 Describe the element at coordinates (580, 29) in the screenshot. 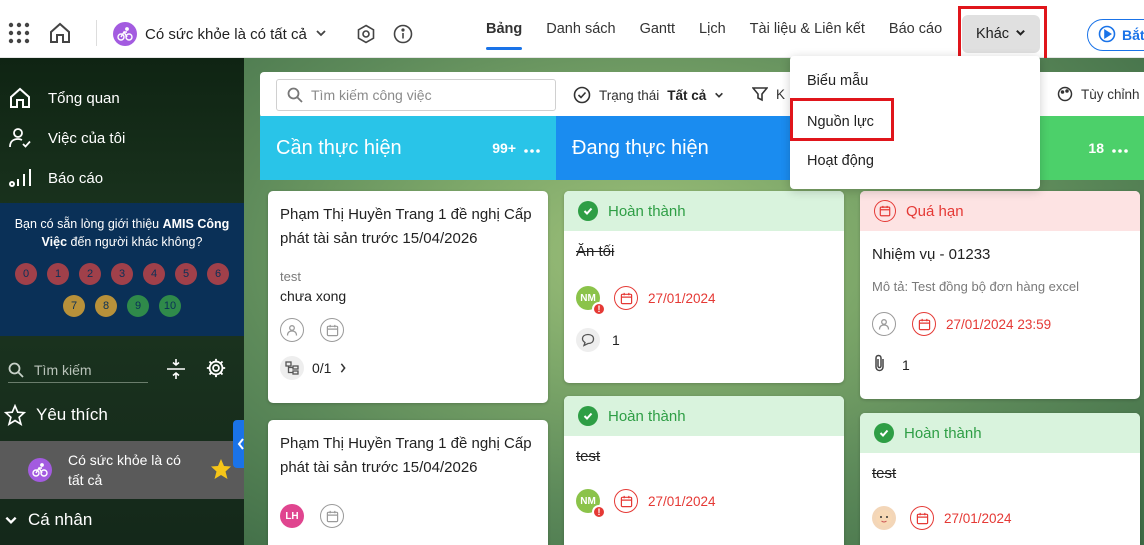

I see `tab-list: Danh sách` at that location.